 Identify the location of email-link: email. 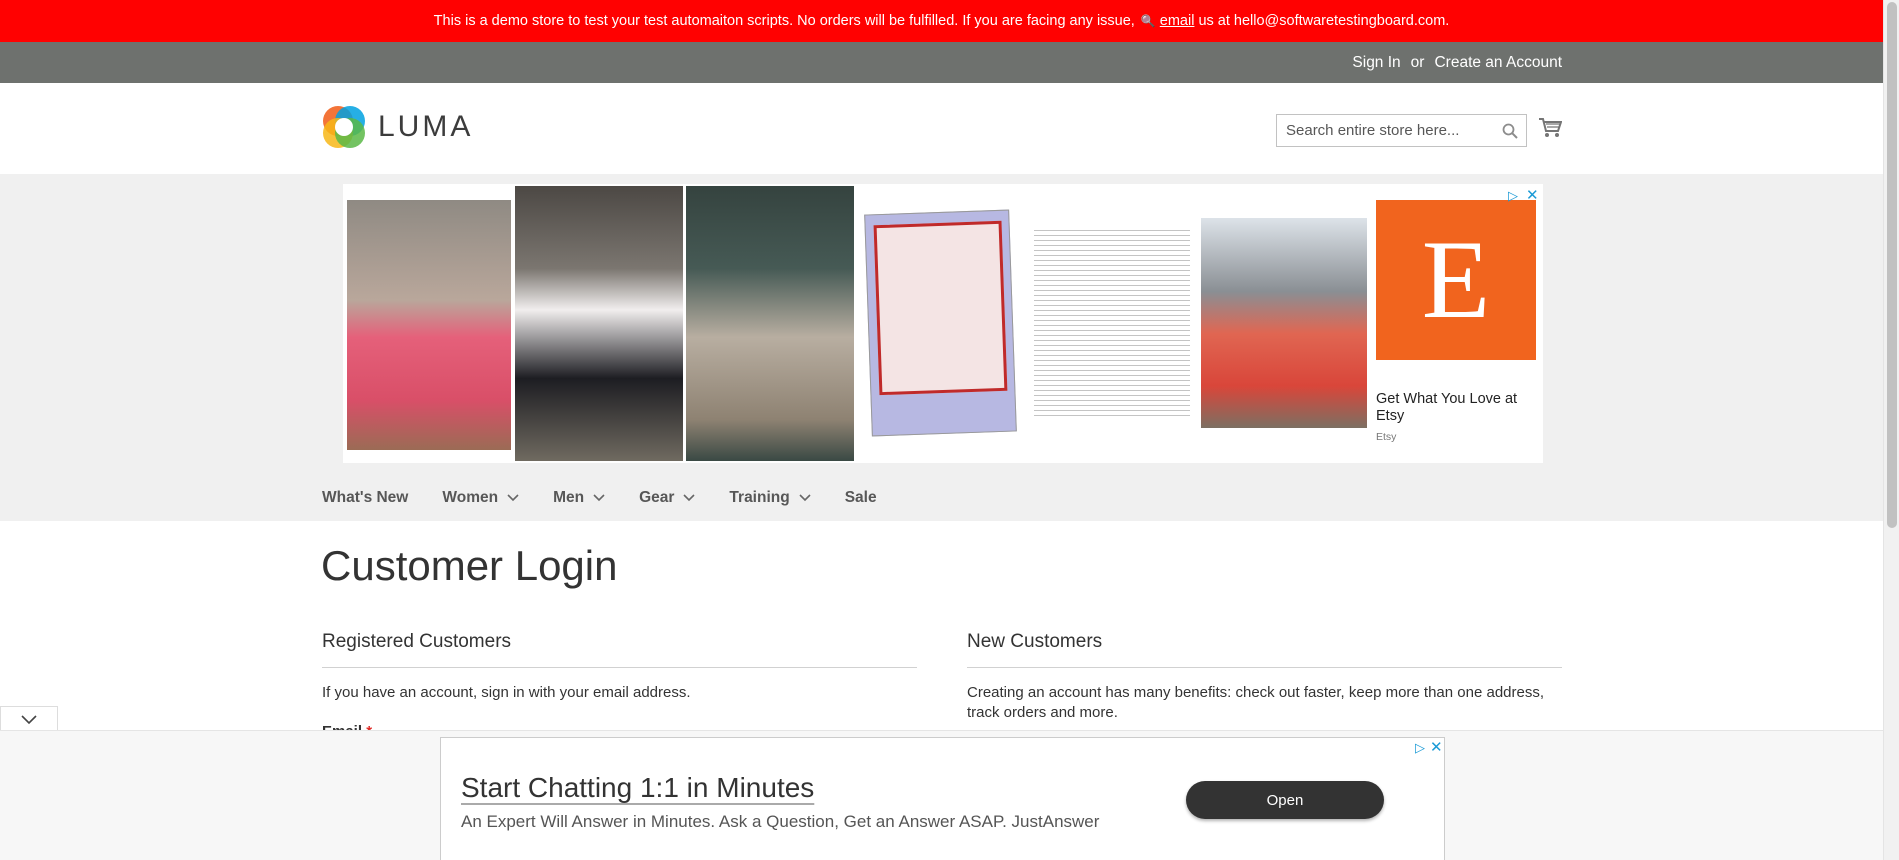
(1177, 21).